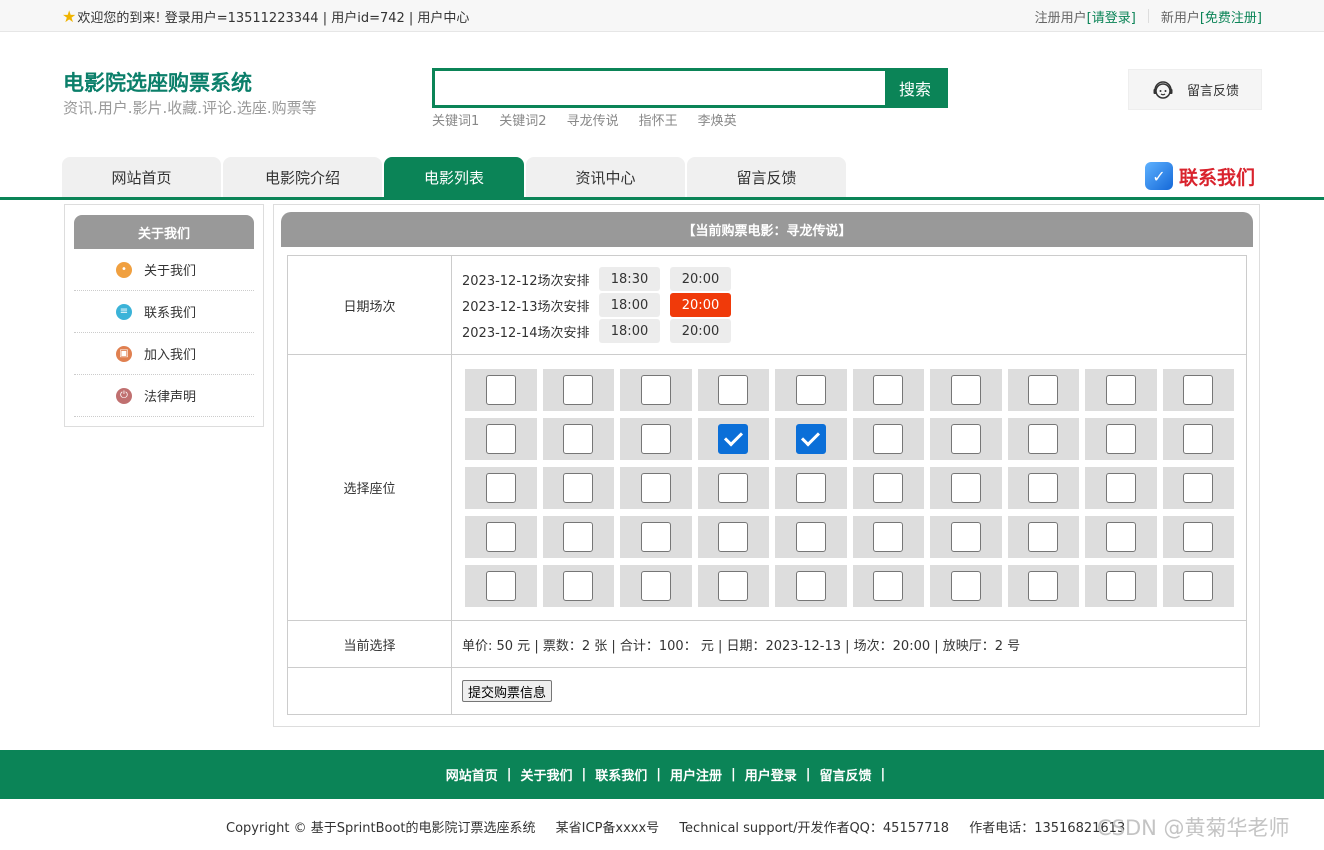 The image size is (1324, 850). Describe the element at coordinates (1111, 16) in the screenshot. I see `login-link: [请登录]` at that location.